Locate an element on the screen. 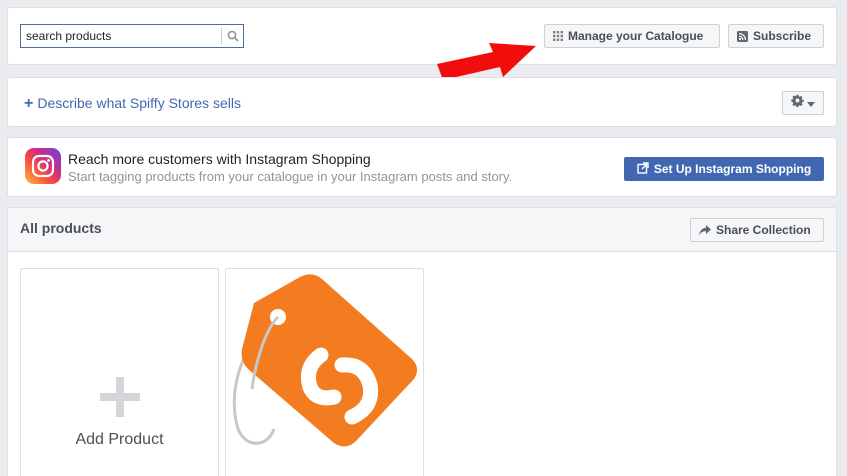 This screenshot has width=847, height=476. subscribe-button: Subscribe is located at coordinates (776, 36).